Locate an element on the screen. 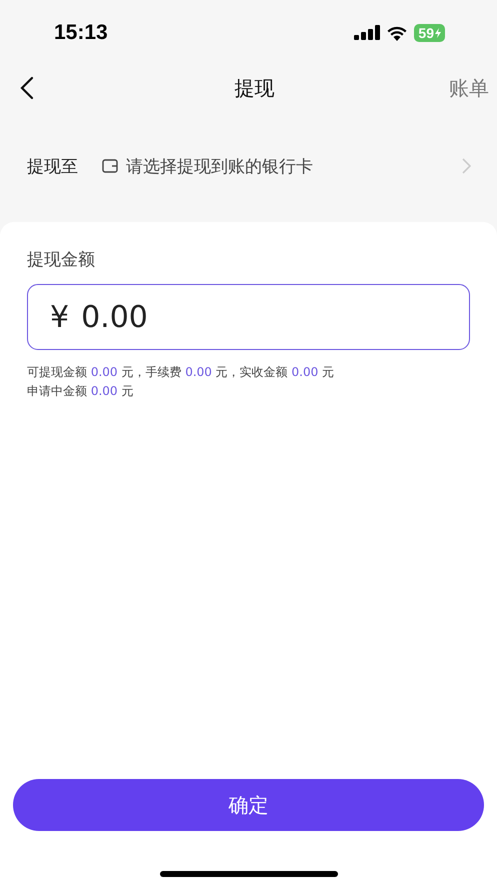  amount-info-text: 申请中金额 0.00 元 is located at coordinates (80, 391).